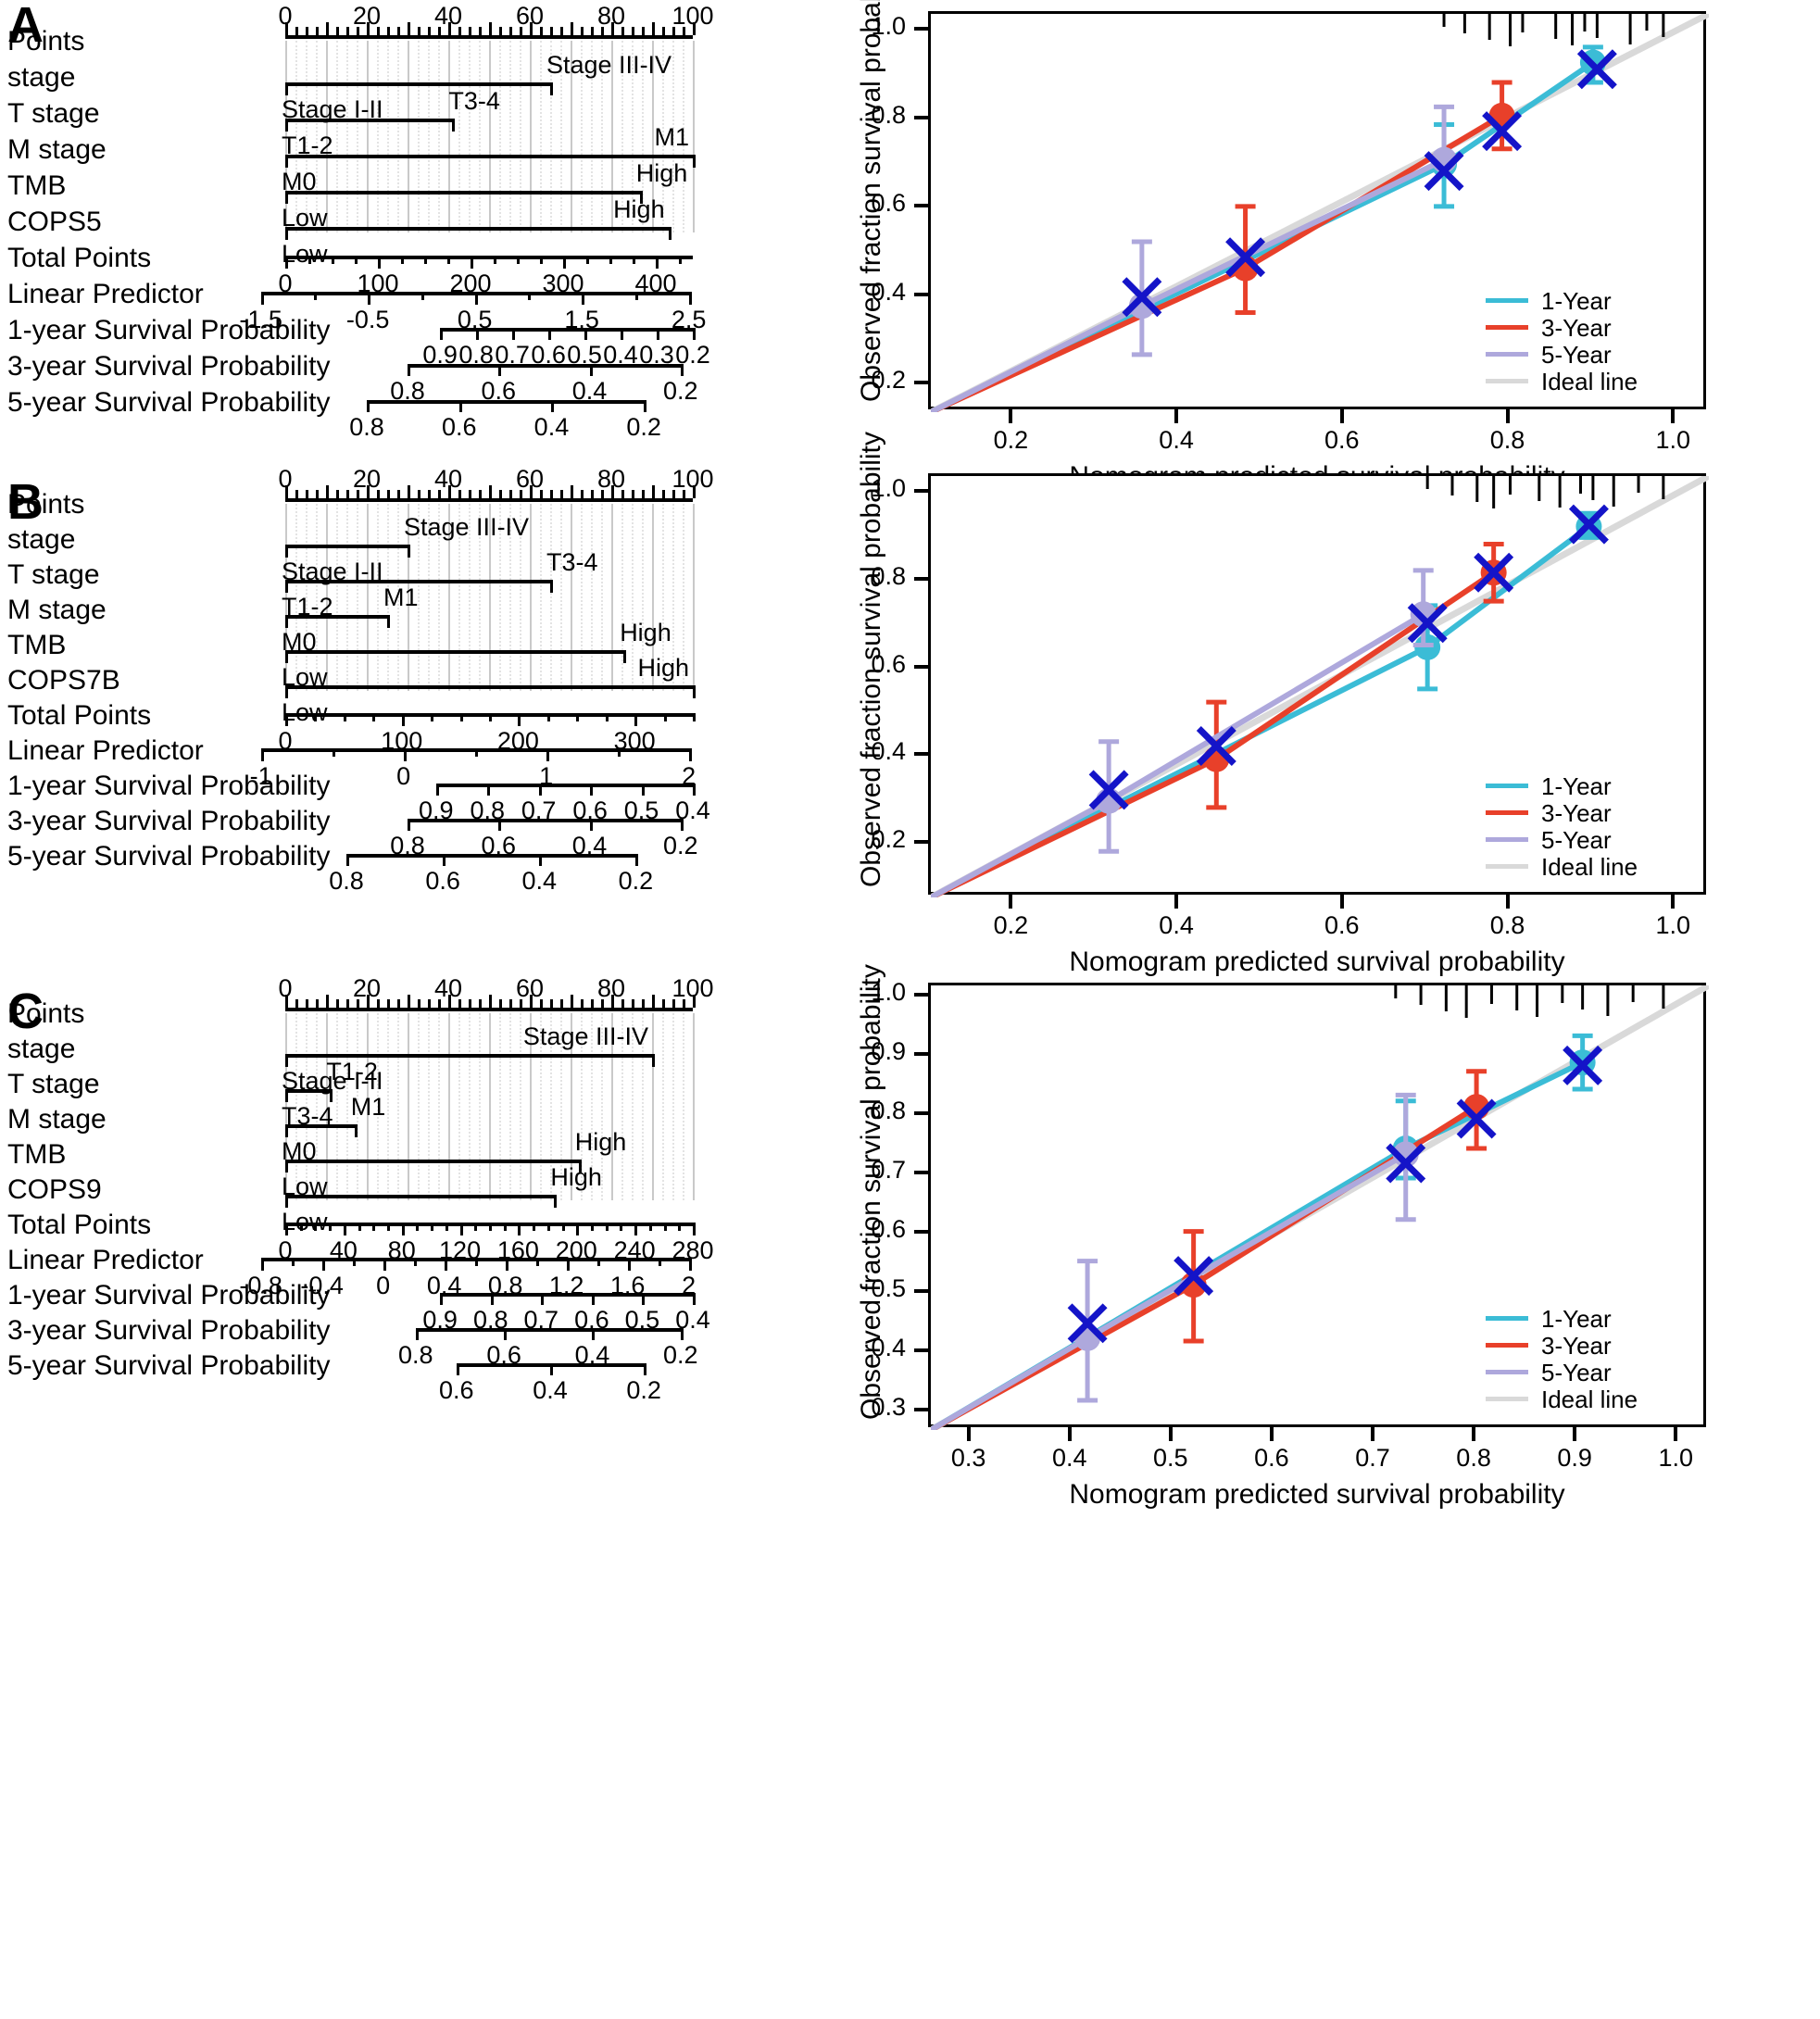 This screenshot has width=1820, height=2019. What do you see at coordinates (609, 65) in the screenshot?
I see `predictor-high-label-0: Stage III-IV` at bounding box center [609, 65].